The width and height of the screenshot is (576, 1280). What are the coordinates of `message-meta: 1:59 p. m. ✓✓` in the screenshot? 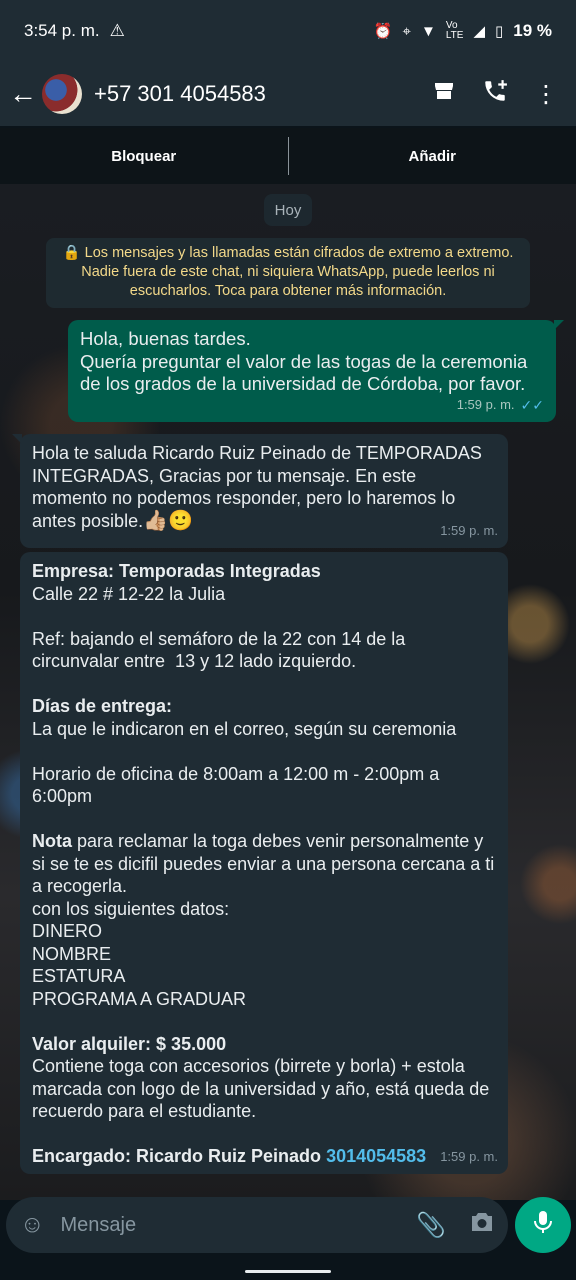 It's located at (500, 405).